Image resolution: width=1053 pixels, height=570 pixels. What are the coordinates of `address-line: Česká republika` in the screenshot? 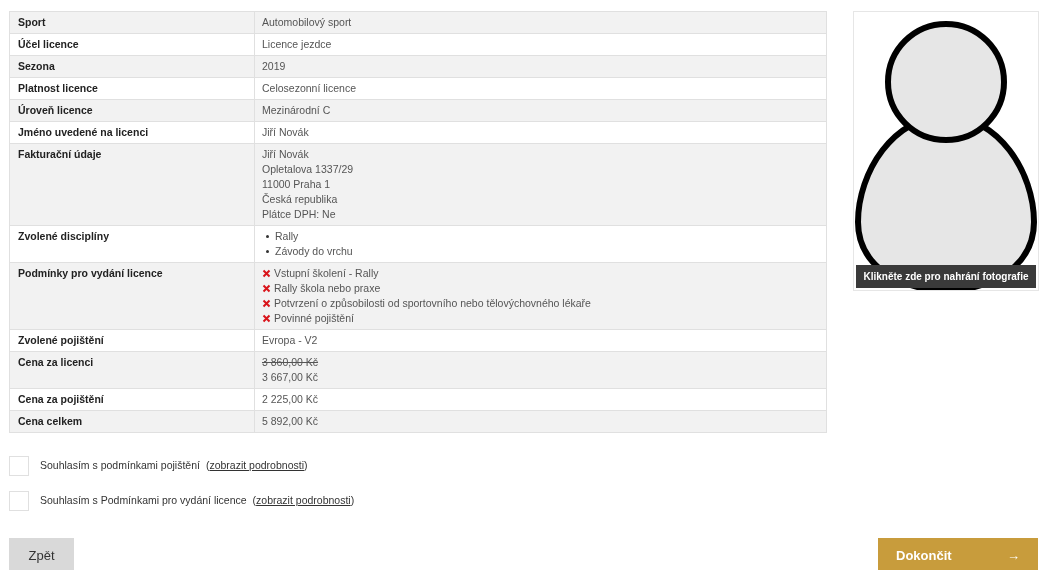 It's located at (300, 199).